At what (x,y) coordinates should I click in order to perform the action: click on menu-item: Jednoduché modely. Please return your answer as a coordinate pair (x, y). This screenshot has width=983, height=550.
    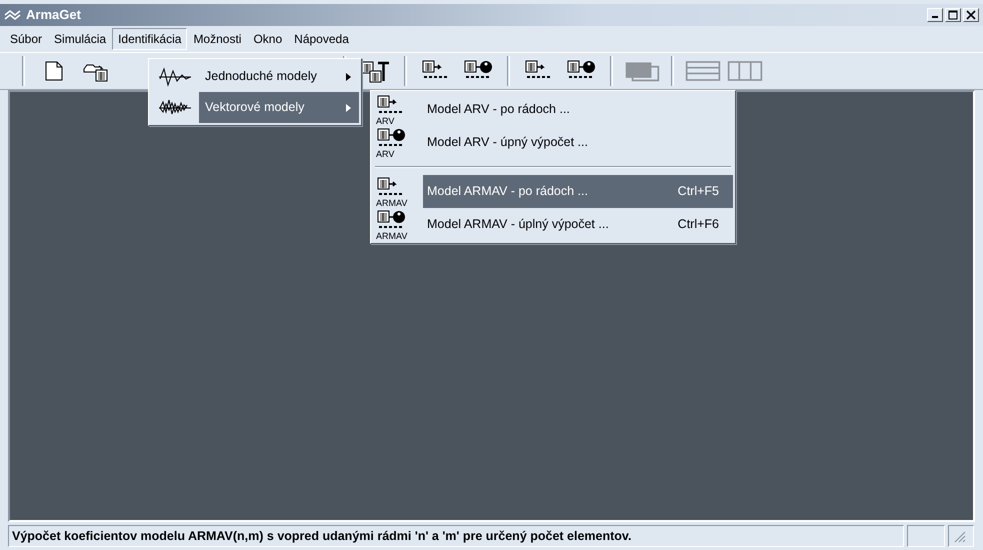
    Looking at the image, I should click on (255, 76).